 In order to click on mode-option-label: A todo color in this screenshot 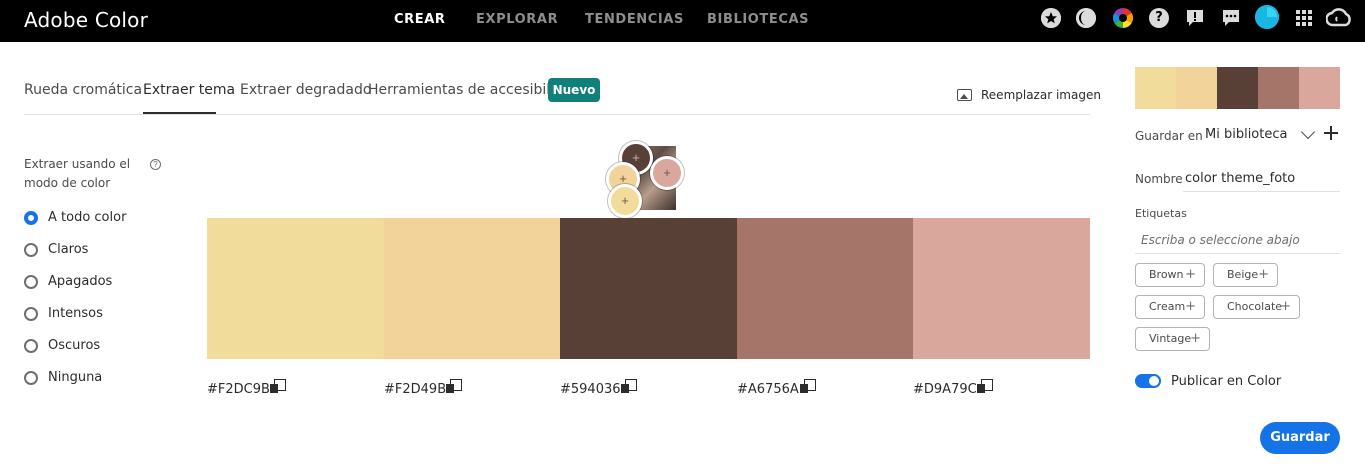, I will do `click(87, 217)`.